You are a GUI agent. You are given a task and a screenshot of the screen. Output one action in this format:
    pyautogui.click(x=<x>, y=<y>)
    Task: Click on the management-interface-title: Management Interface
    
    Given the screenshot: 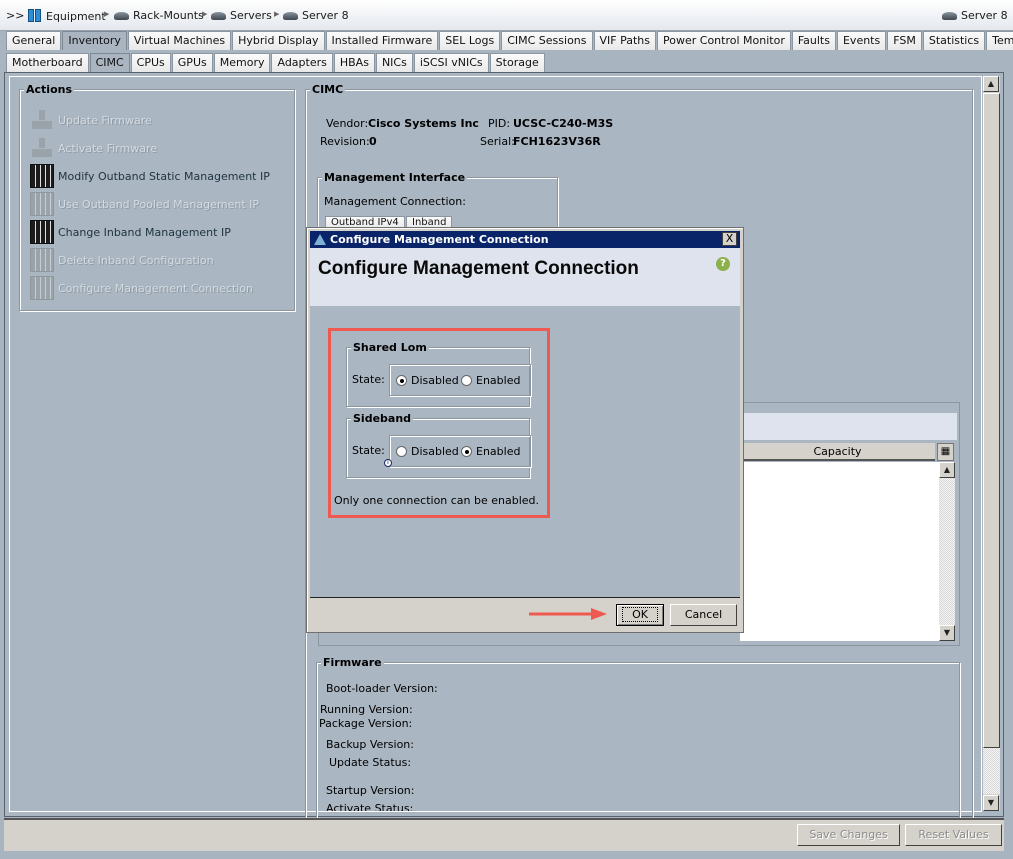 What is the action you would take?
    pyautogui.click(x=395, y=177)
    